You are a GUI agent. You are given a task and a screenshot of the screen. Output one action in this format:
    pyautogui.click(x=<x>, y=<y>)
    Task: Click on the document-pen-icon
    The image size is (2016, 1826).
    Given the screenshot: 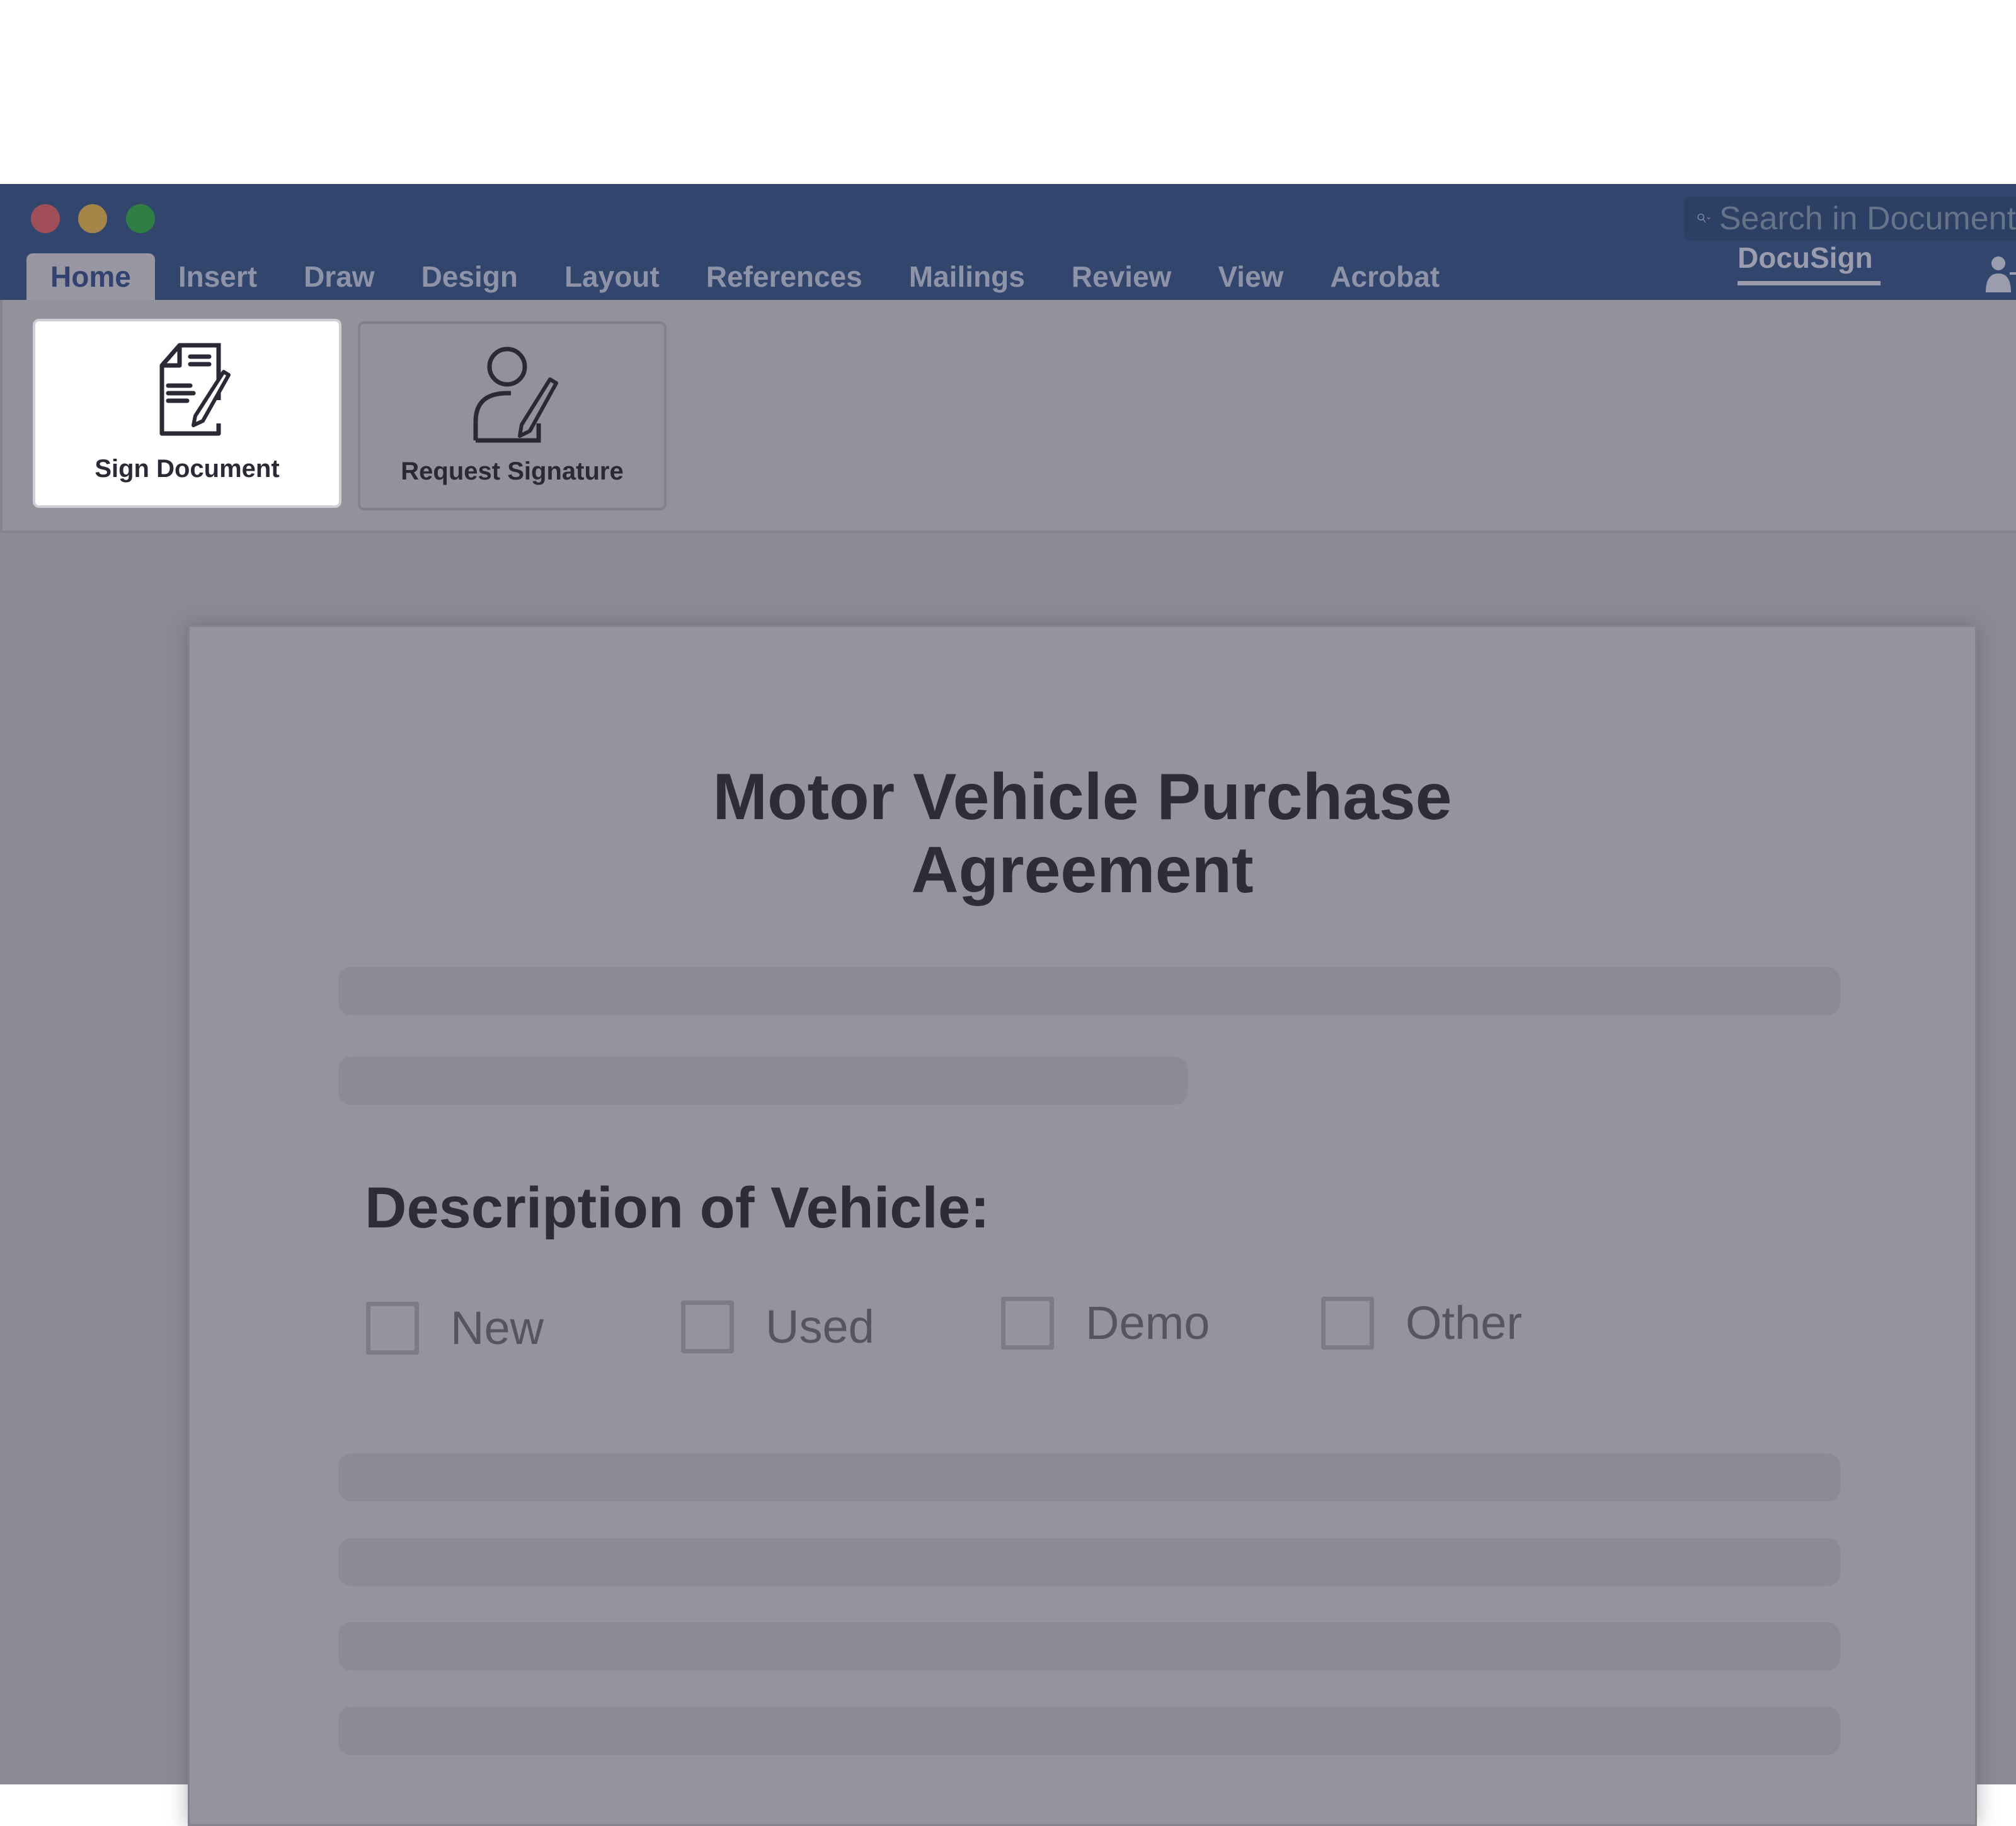 What is the action you would take?
    pyautogui.click(x=195, y=390)
    